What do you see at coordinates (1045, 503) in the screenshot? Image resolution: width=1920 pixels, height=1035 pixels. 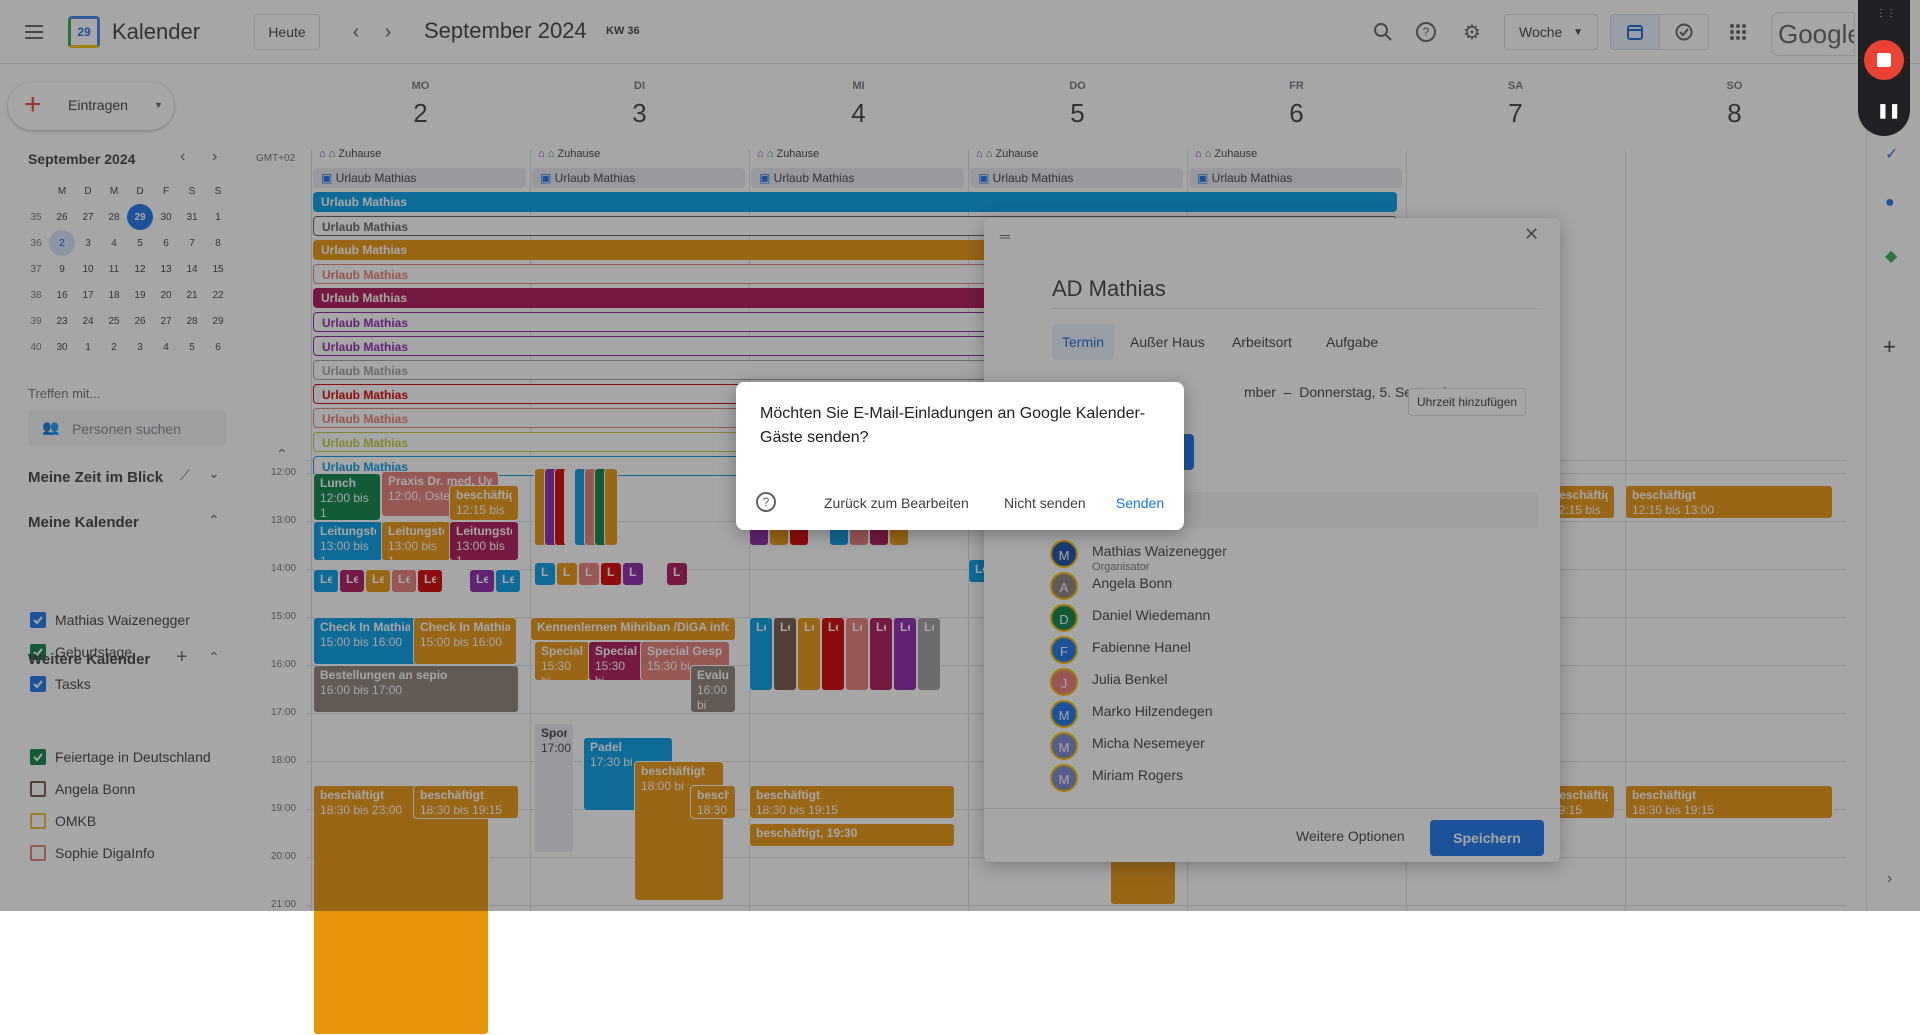 I see `dont-send-button: Nicht senden` at bounding box center [1045, 503].